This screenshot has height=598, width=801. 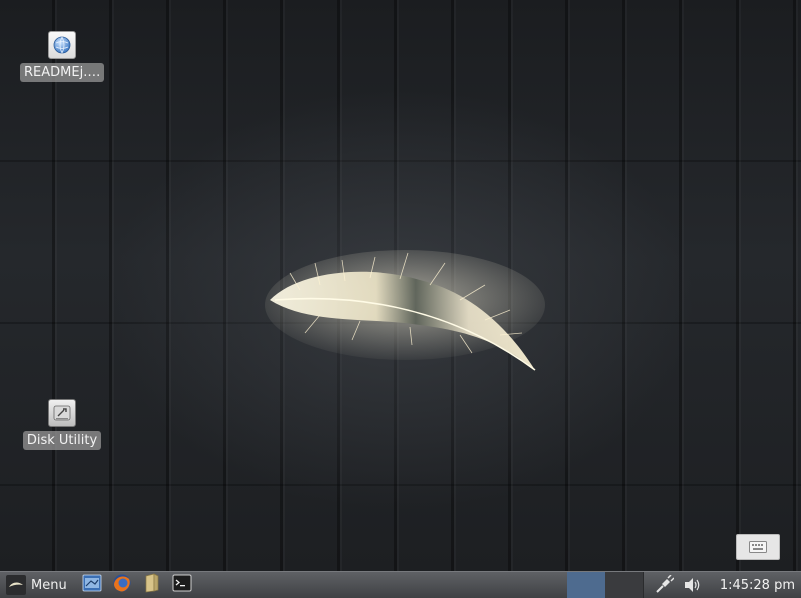 I want to click on keyboard-icon, so click(x=758, y=547).